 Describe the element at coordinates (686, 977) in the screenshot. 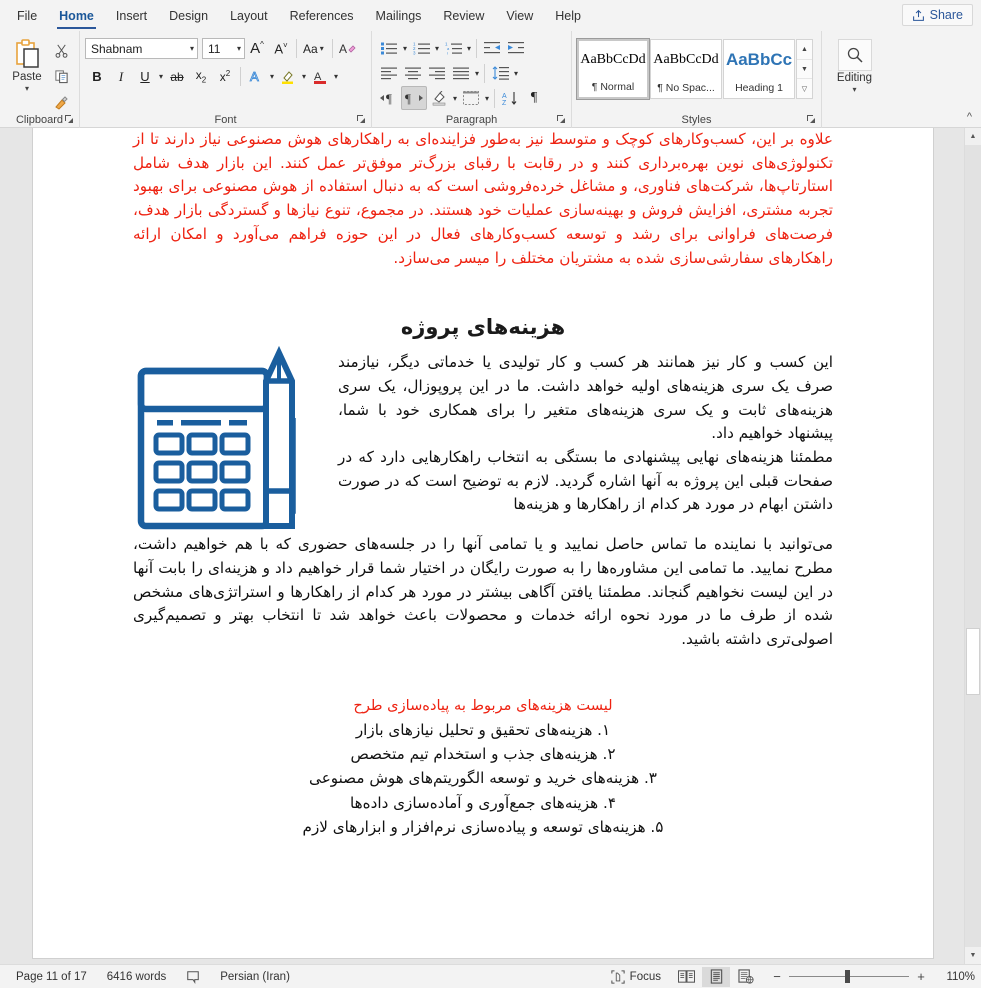

I see `read-mode-button` at that location.